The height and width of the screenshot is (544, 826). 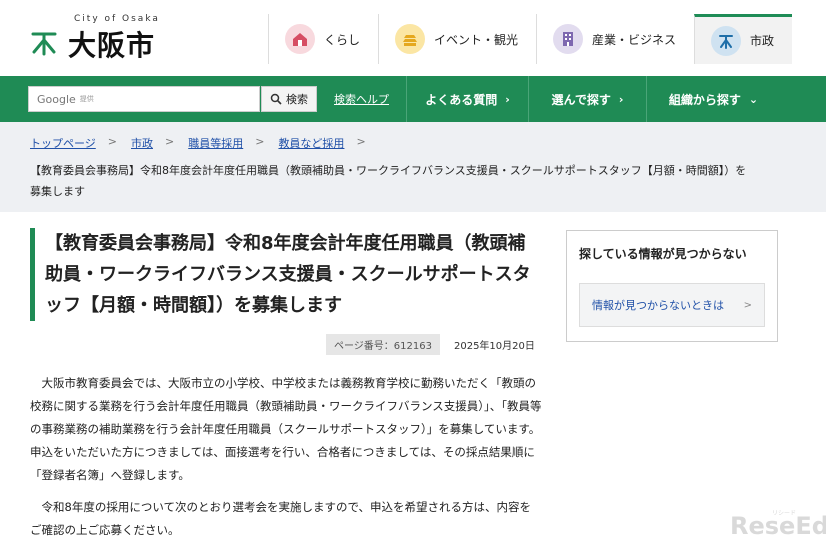 I want to click on nav-org-label: 組織から探す, so click(x=704, y=99).